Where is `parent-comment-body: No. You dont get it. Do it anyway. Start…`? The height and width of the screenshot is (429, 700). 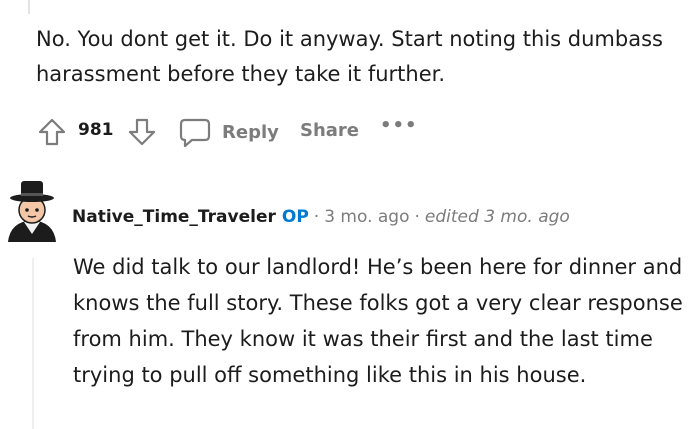
parent-comment-body: No. You dont get it. Do it anyway. Start… is located at coordinates (349, 56).